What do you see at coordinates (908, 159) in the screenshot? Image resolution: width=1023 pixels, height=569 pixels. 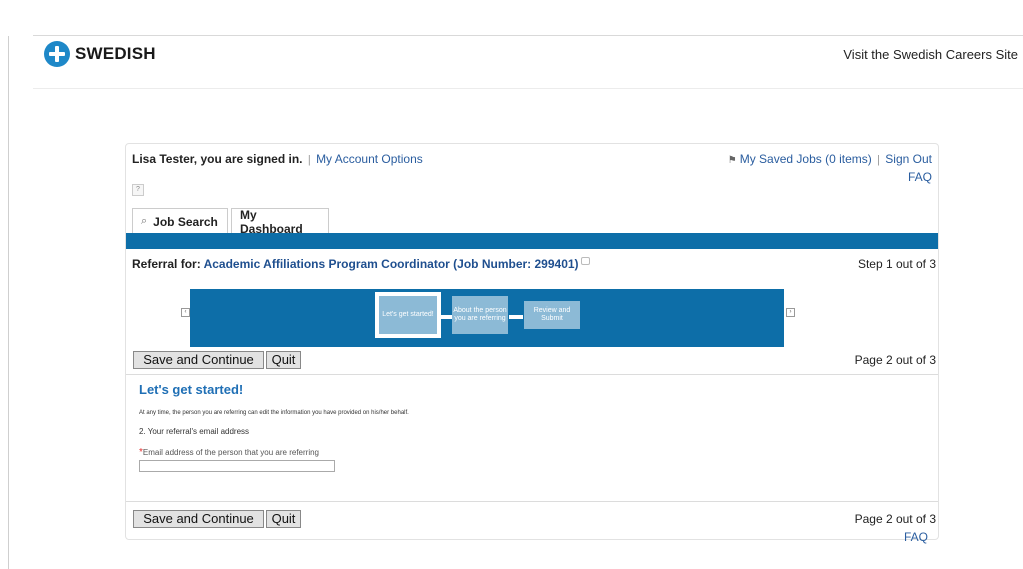 I see `sign-out-link: Sign Out` at bounding box center [908, 159].